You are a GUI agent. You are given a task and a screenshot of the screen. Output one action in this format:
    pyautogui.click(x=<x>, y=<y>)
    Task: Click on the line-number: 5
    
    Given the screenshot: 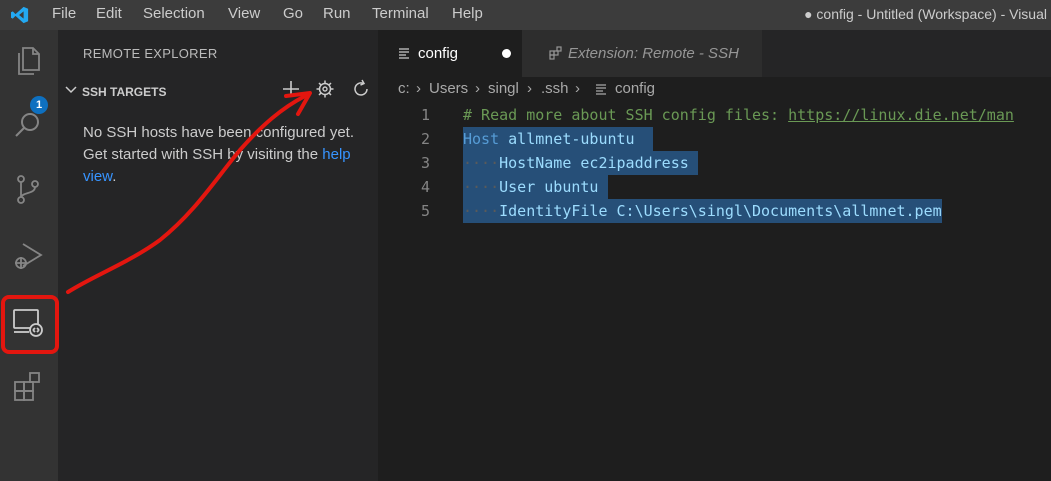 What is the action you would take?
    pyautogui.click(x=425, y=211)
    